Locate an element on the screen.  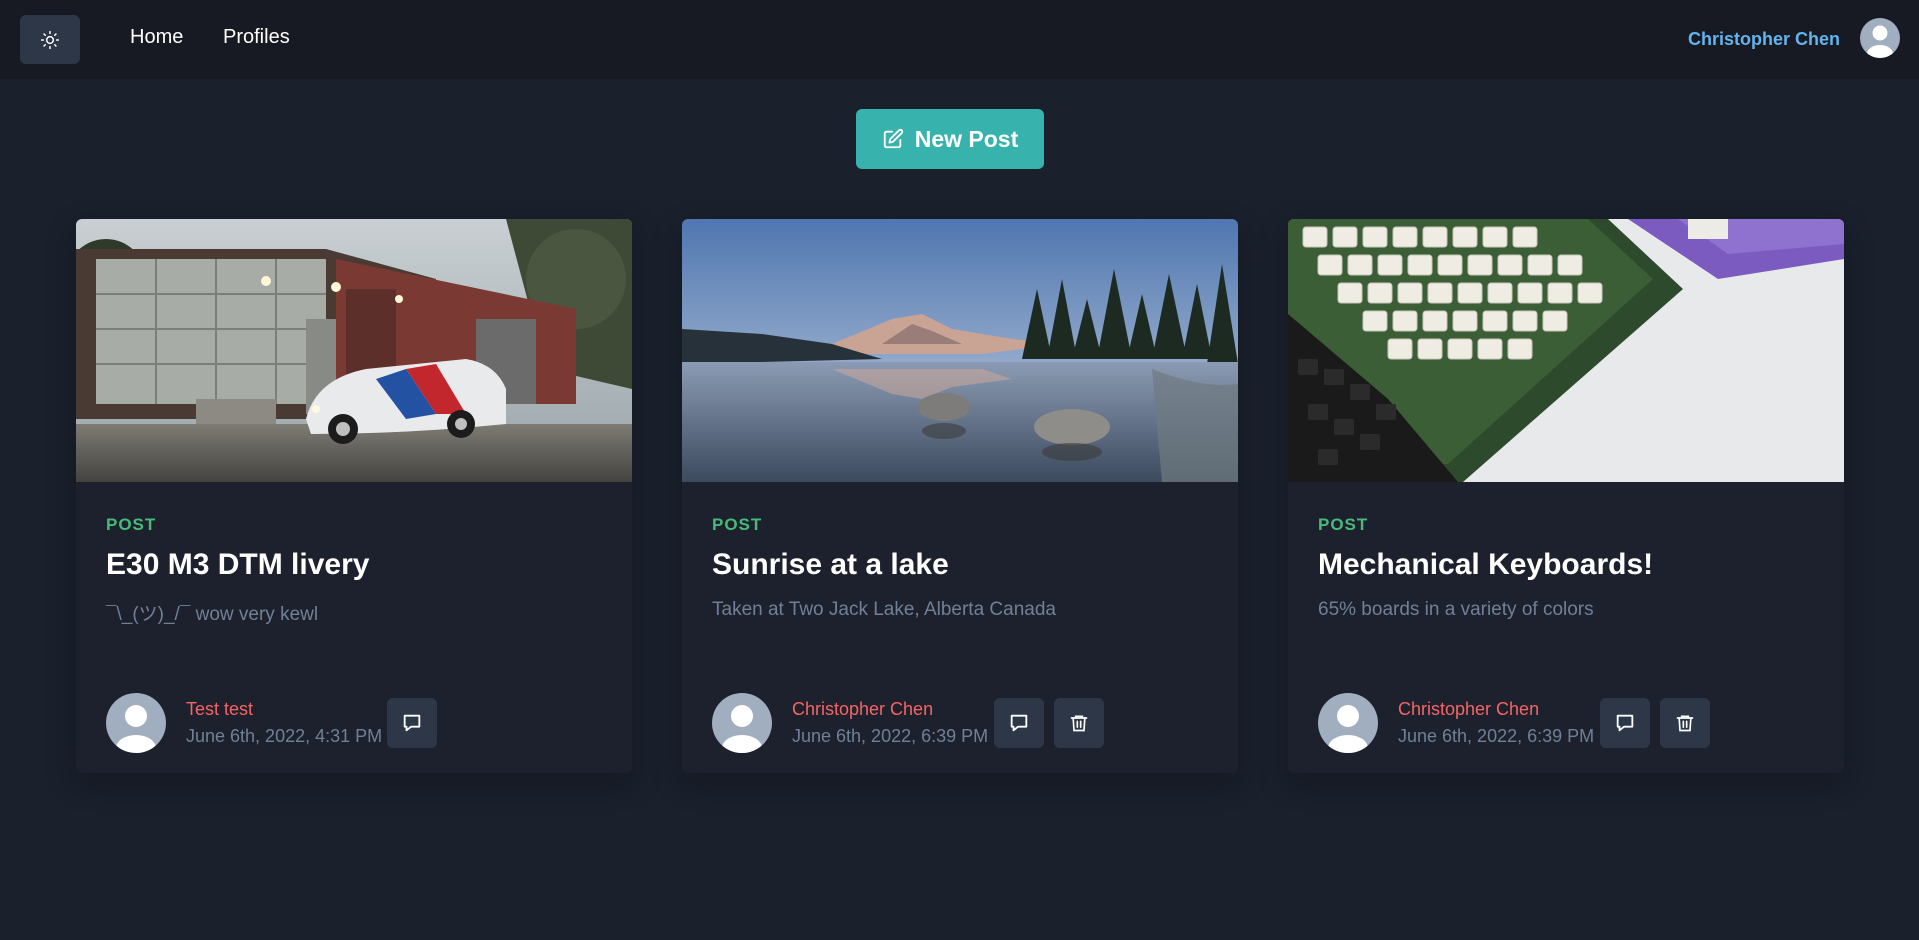
theme-toggle-button is located at coordinates (50, 39).